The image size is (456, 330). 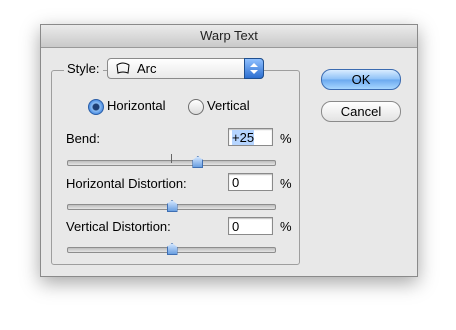 I want to click on popup-arrows-icon, so click(x=254, y=68).